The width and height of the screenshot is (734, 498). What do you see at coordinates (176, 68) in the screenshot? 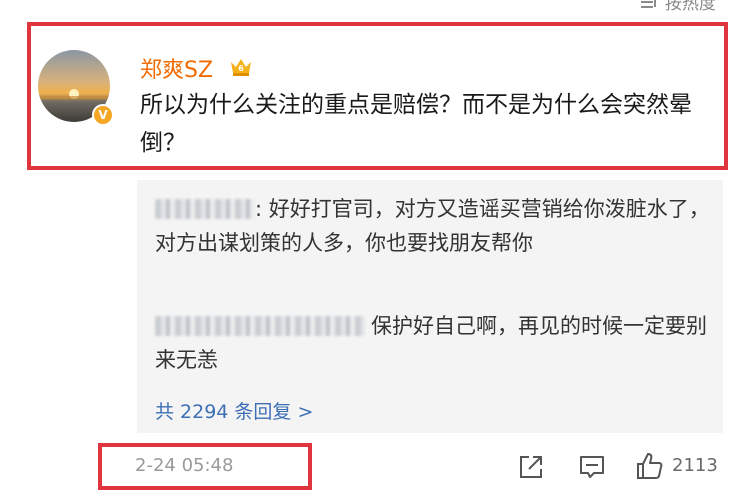
I see `comment-username: 郑爽SZ` at bounding box center [176, 68].